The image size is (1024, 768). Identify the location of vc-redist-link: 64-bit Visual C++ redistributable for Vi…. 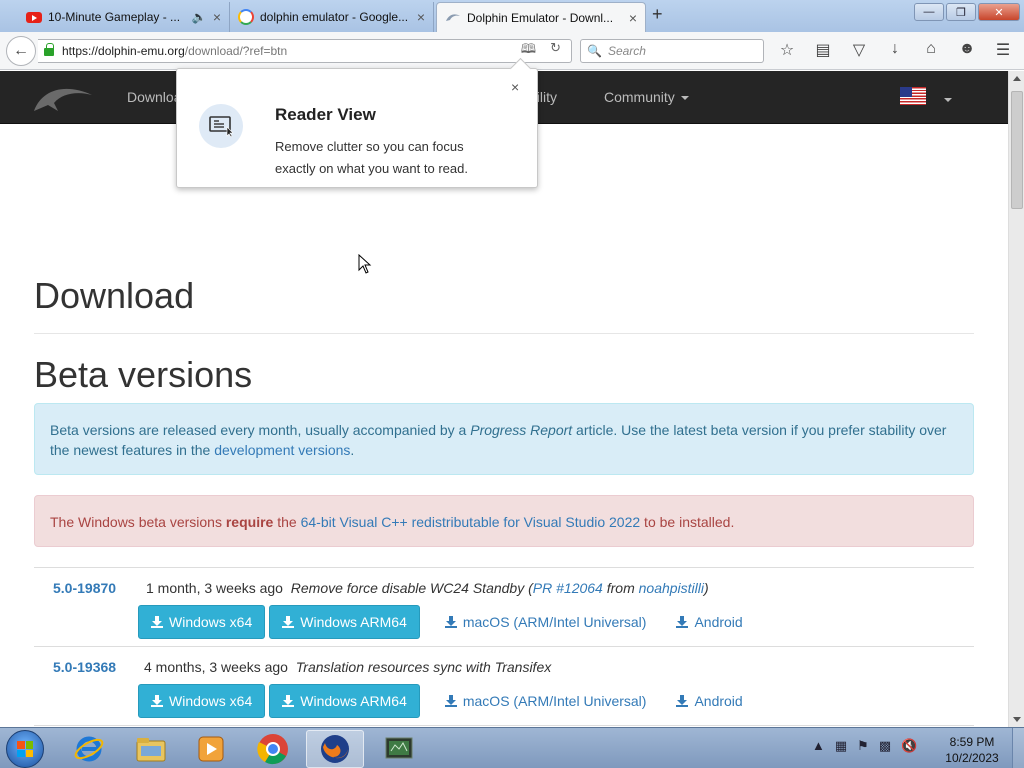
(471, 522).